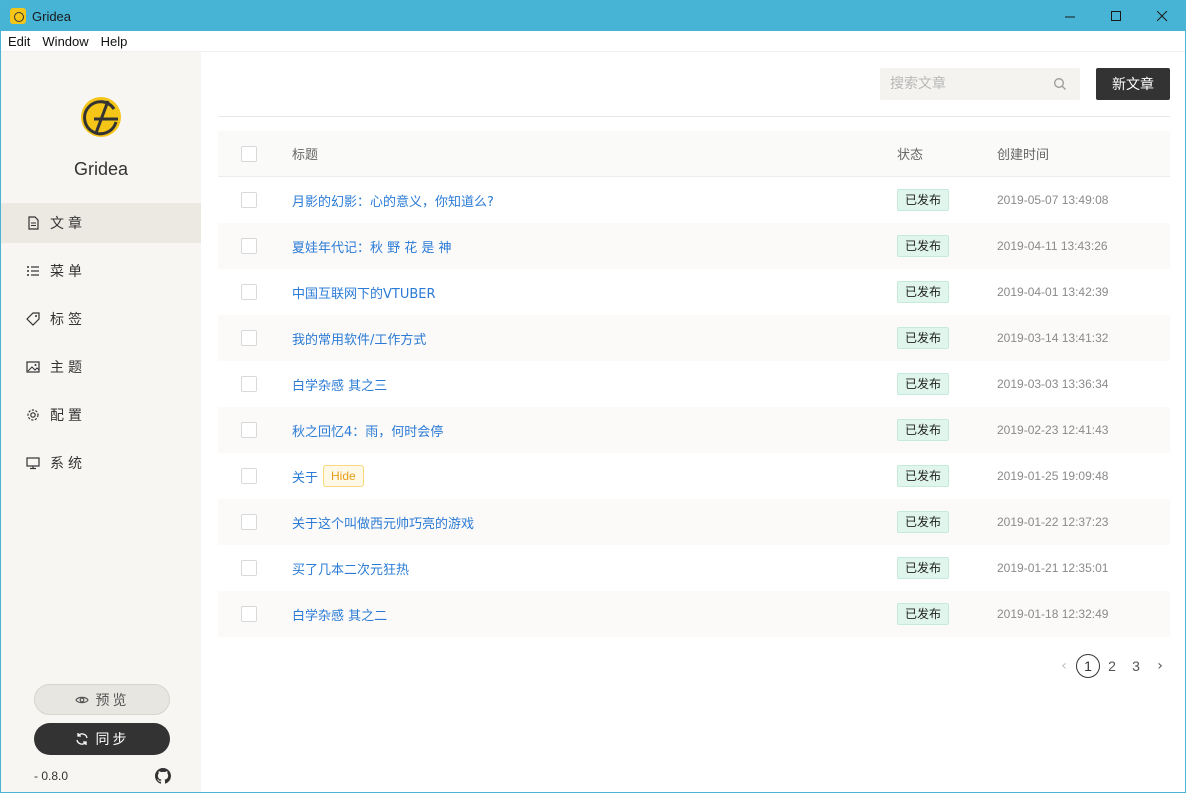 The height and width of the screenshot is (793, 1186). What do you see at coordinates (339, 614) in the screenshot?
I see `post-title-link: 白学杂感 其之二` at bounding box center [339, 614].